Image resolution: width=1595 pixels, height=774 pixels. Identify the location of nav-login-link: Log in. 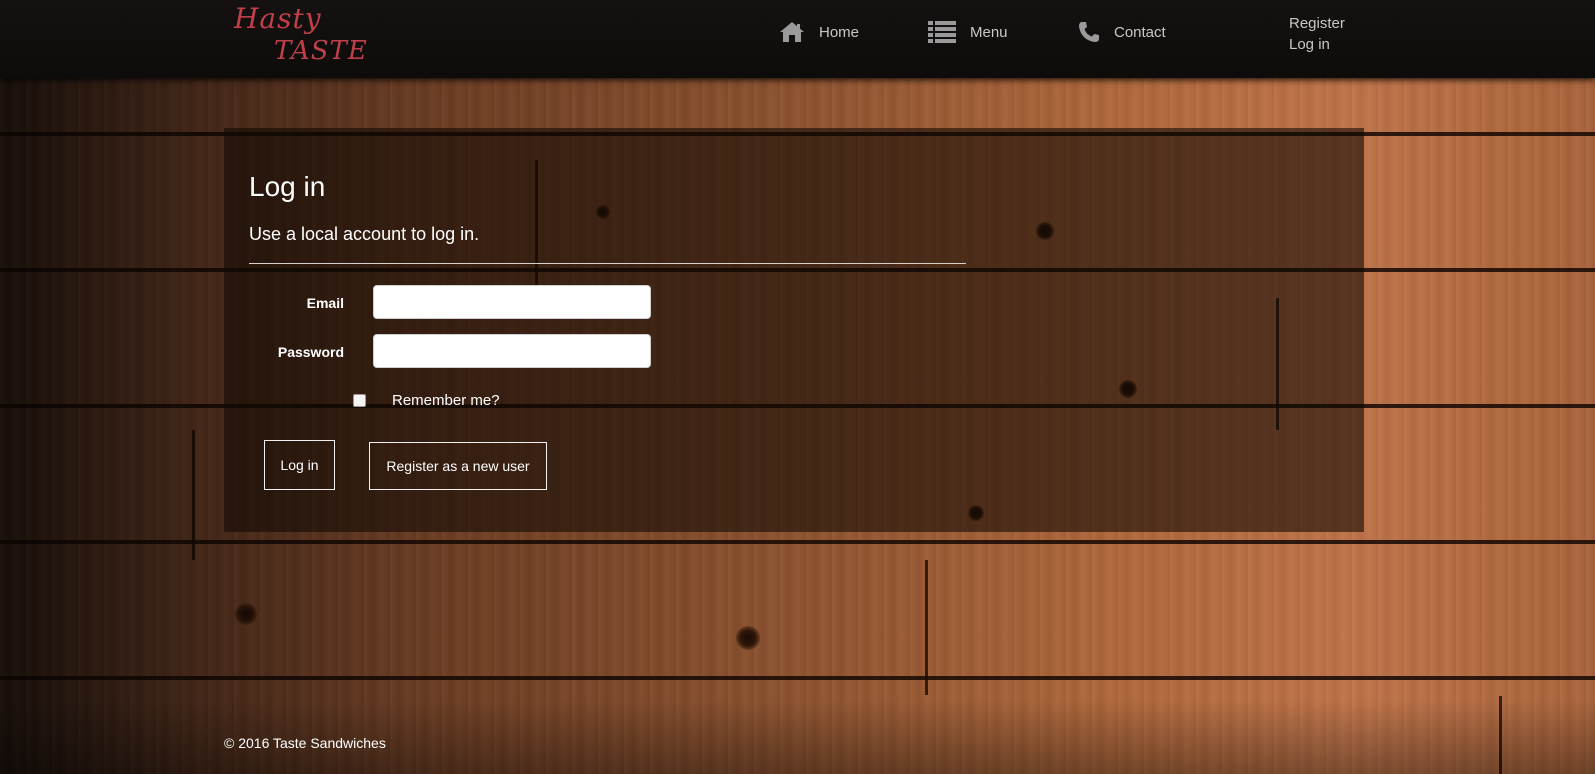
(1317, 44).